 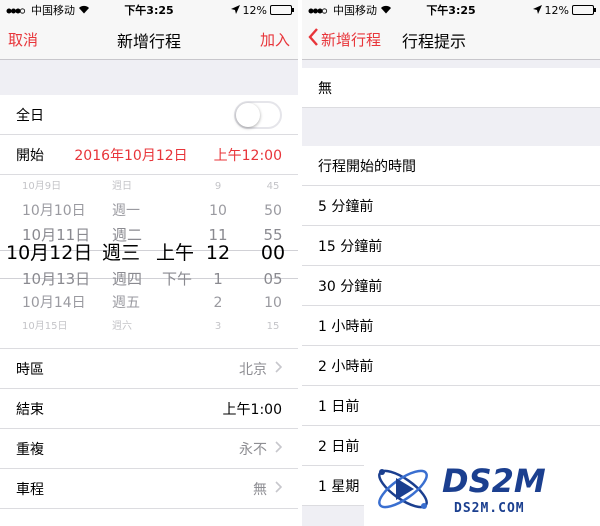 What do you see at coordinates (17, 10) in the screenshot?
I see `signal-icon` at bounding box center [17, 10].